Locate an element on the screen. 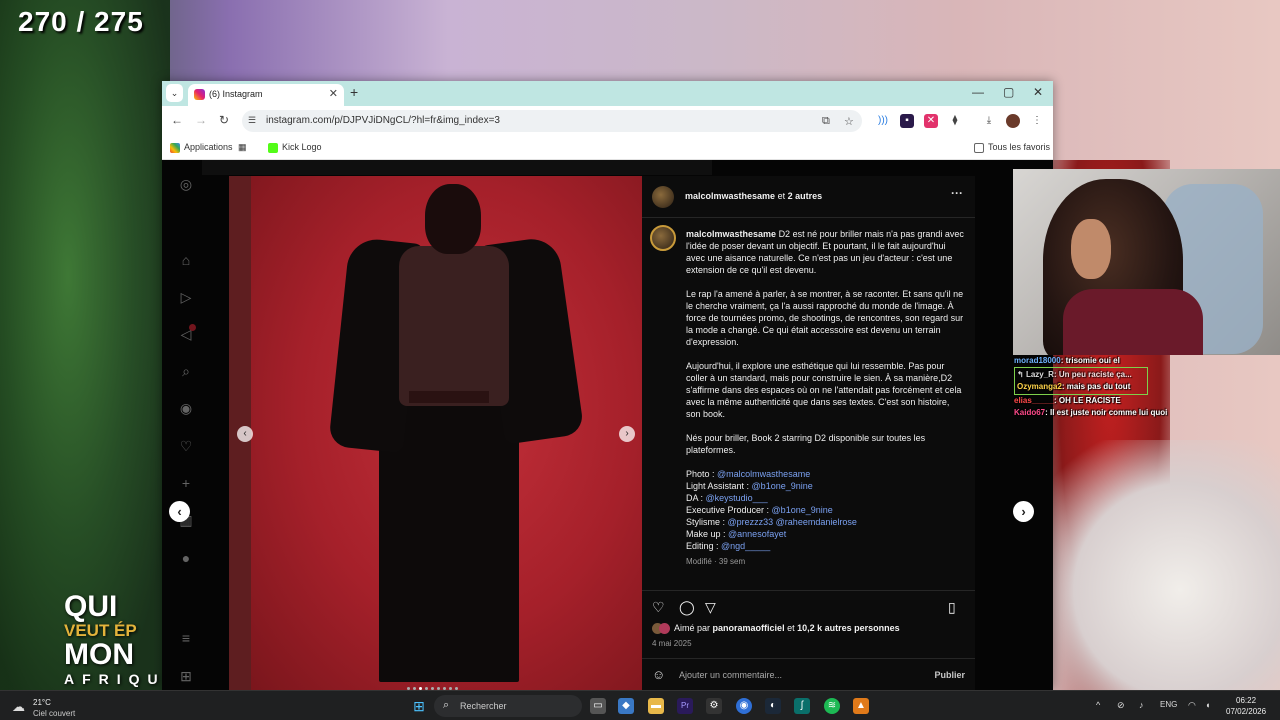 The height and width of the screenshot is (720, 1280). credit-mention: @prezzz33 @raheemdanielrose is located at coordinates (792, 522).